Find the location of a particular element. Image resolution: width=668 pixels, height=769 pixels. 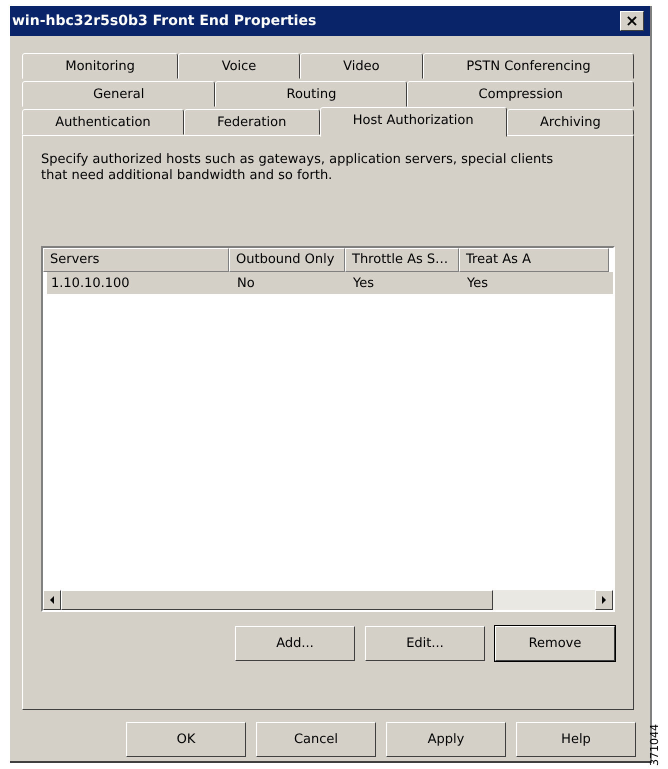

tab: PSTN Conferencing is located at coordinates (528, 66).